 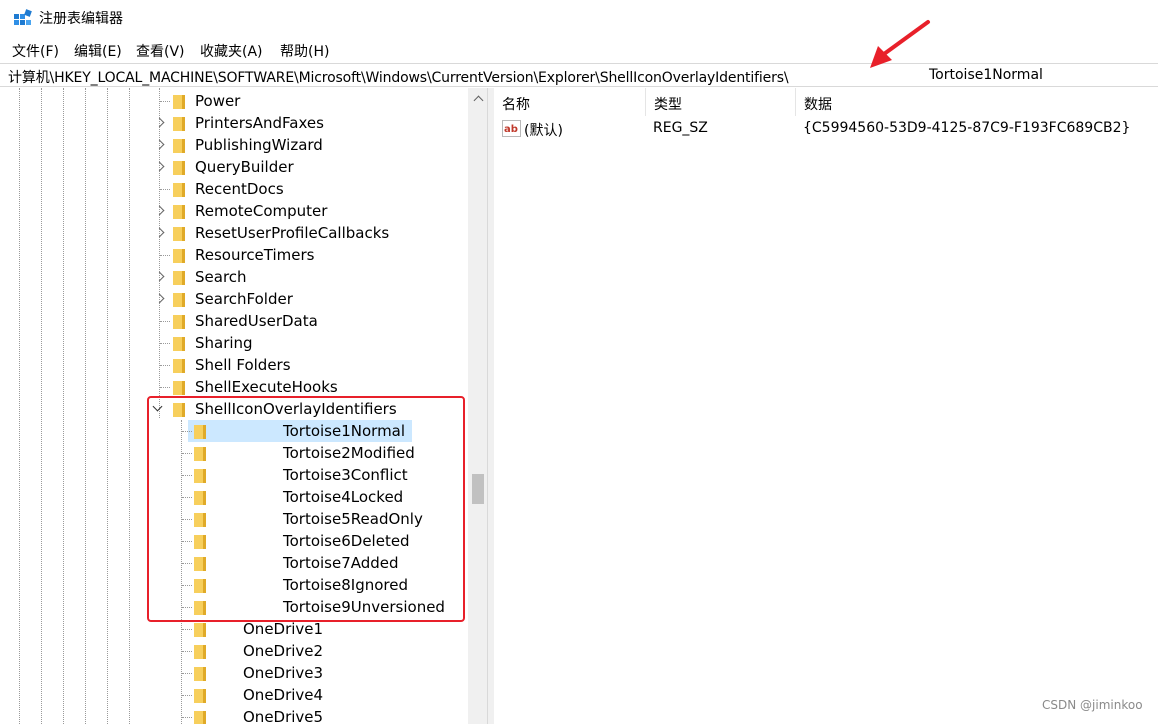 What do you see at coordinates (236, 255) in the screenshot?
I see `tree-item: ResourceTimers` at bounding box center [236, 255].